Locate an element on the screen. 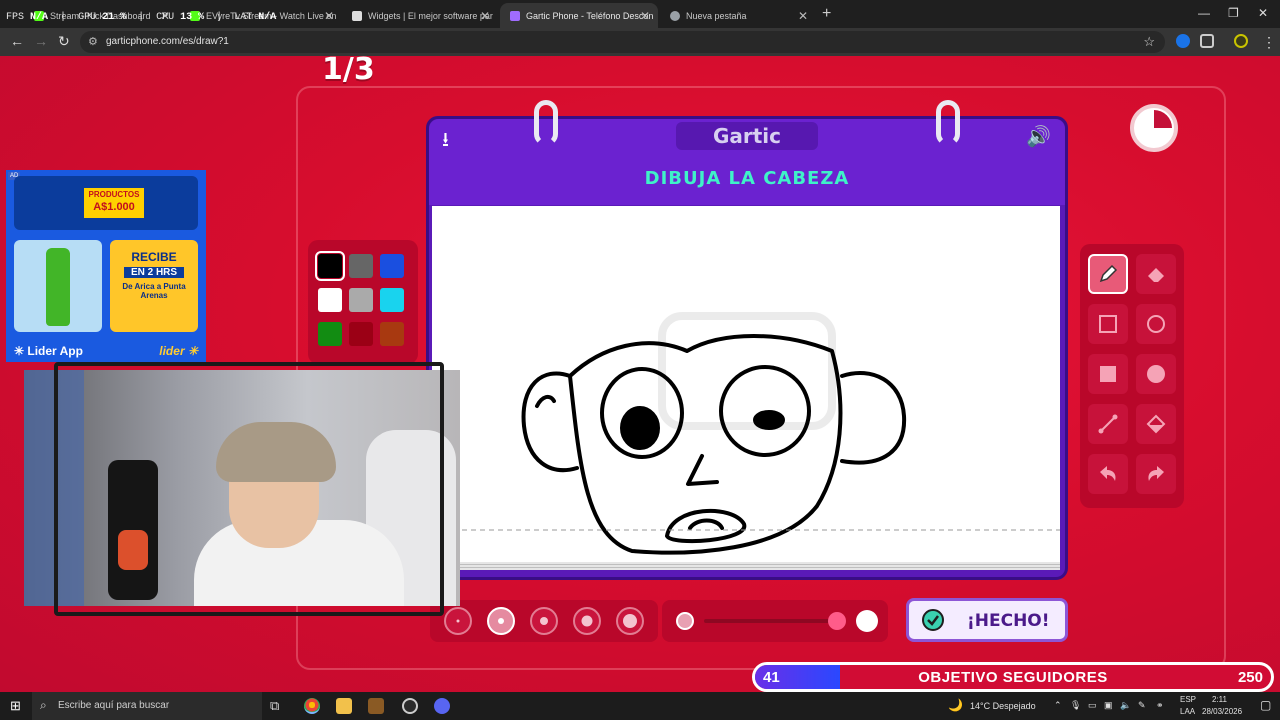 The height and width of the screenshot is (720, 1280). color-palette is located at coordinates (363, 302).